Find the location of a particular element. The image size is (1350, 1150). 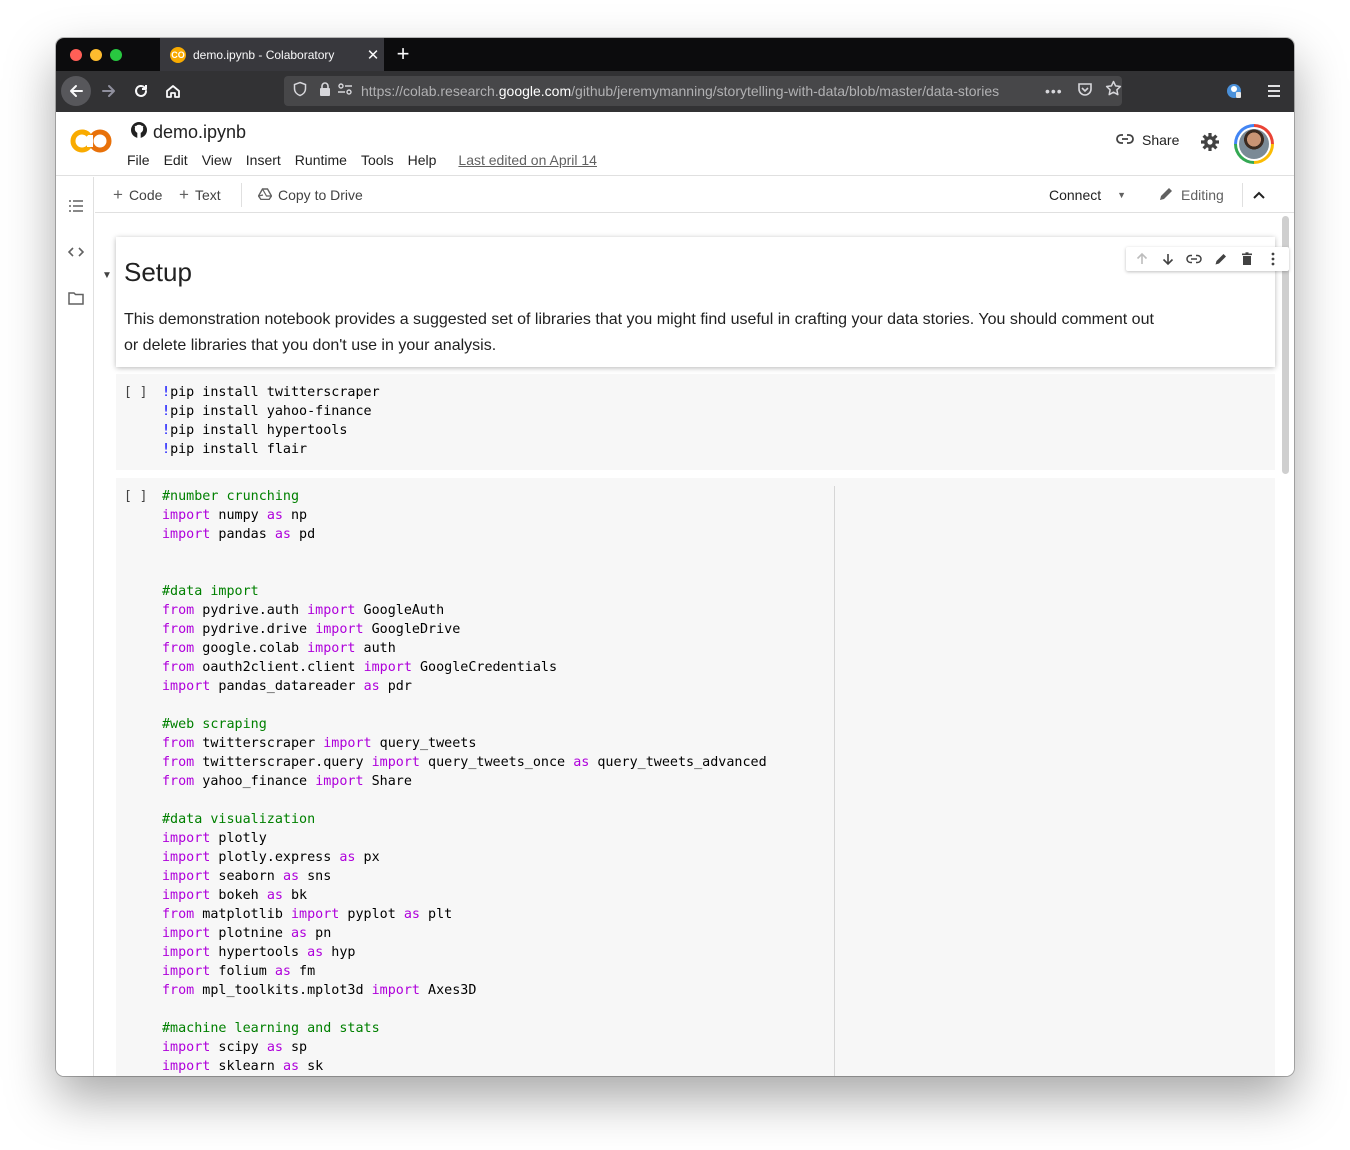

menu-help: Help is located at coordinates (426, 160).